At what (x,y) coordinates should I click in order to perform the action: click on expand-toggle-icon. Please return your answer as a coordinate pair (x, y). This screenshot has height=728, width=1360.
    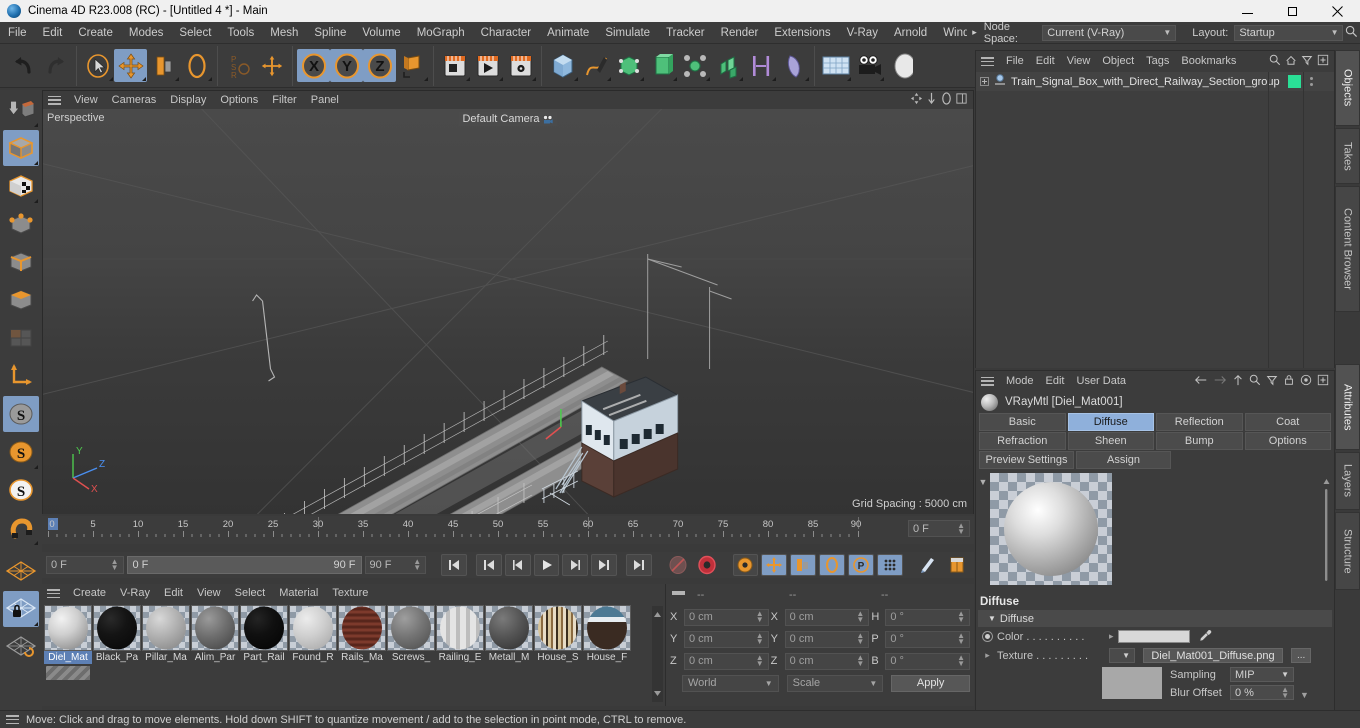
    Looking at the image, I should click on (984, 81).